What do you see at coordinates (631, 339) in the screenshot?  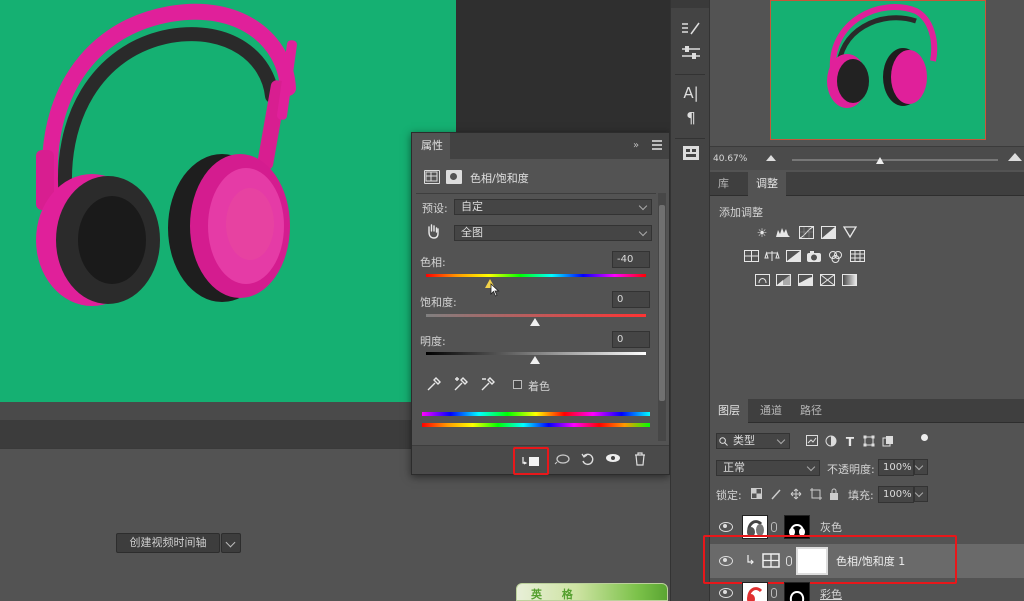 I see `lightness-value-field: 0` at bounding box center [631, 339].